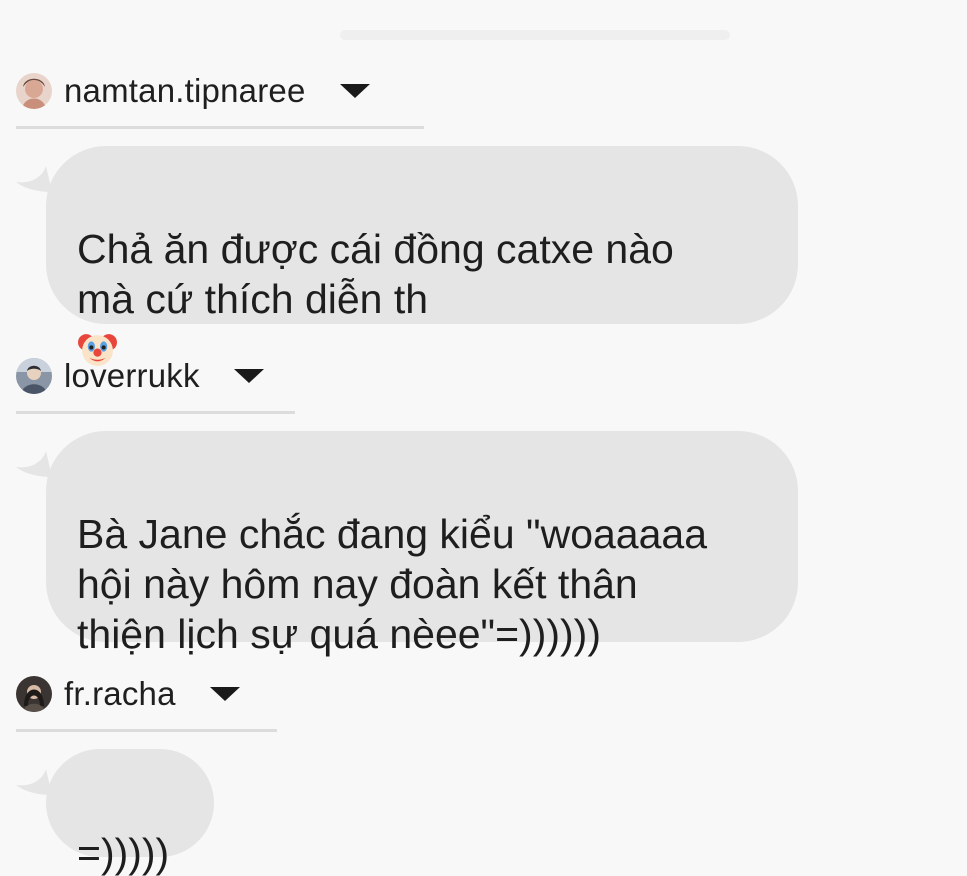 This screenshot has height=876, width=967. I want to click on message-bubble: =))))), so click(130, 812).